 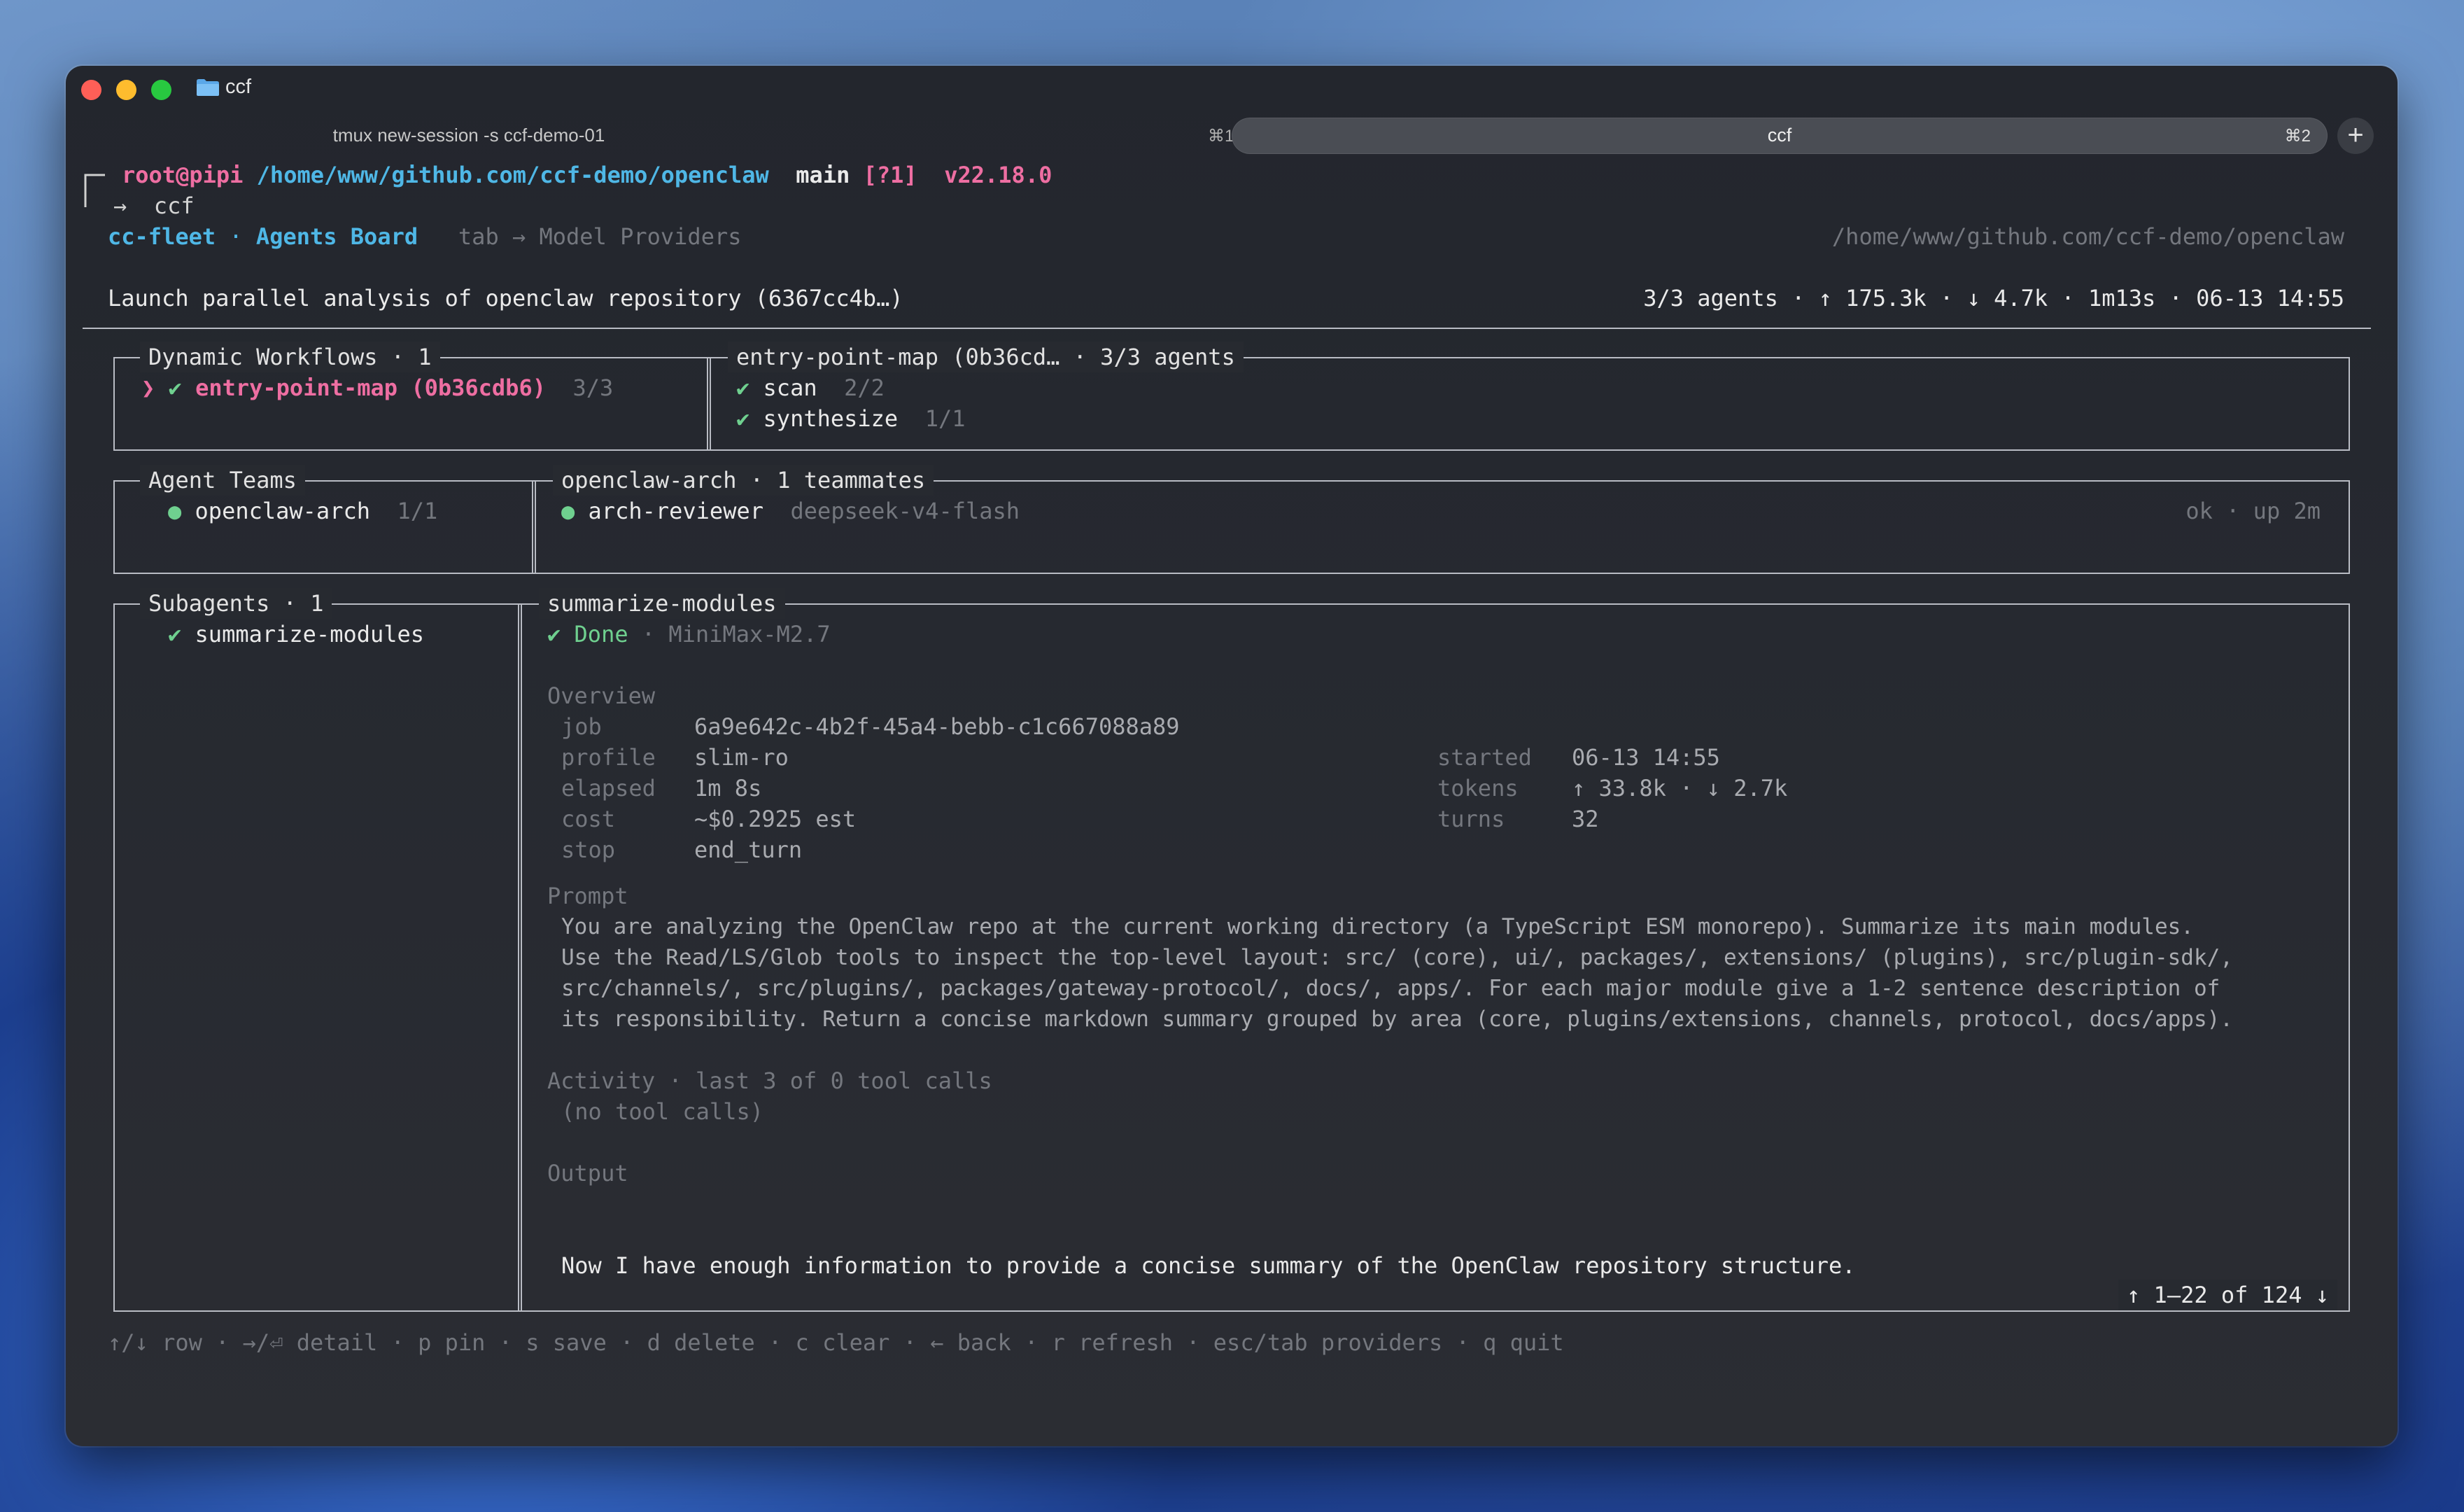 I want to click on member-name: arch-reviewer, so click(x=676, y=511).